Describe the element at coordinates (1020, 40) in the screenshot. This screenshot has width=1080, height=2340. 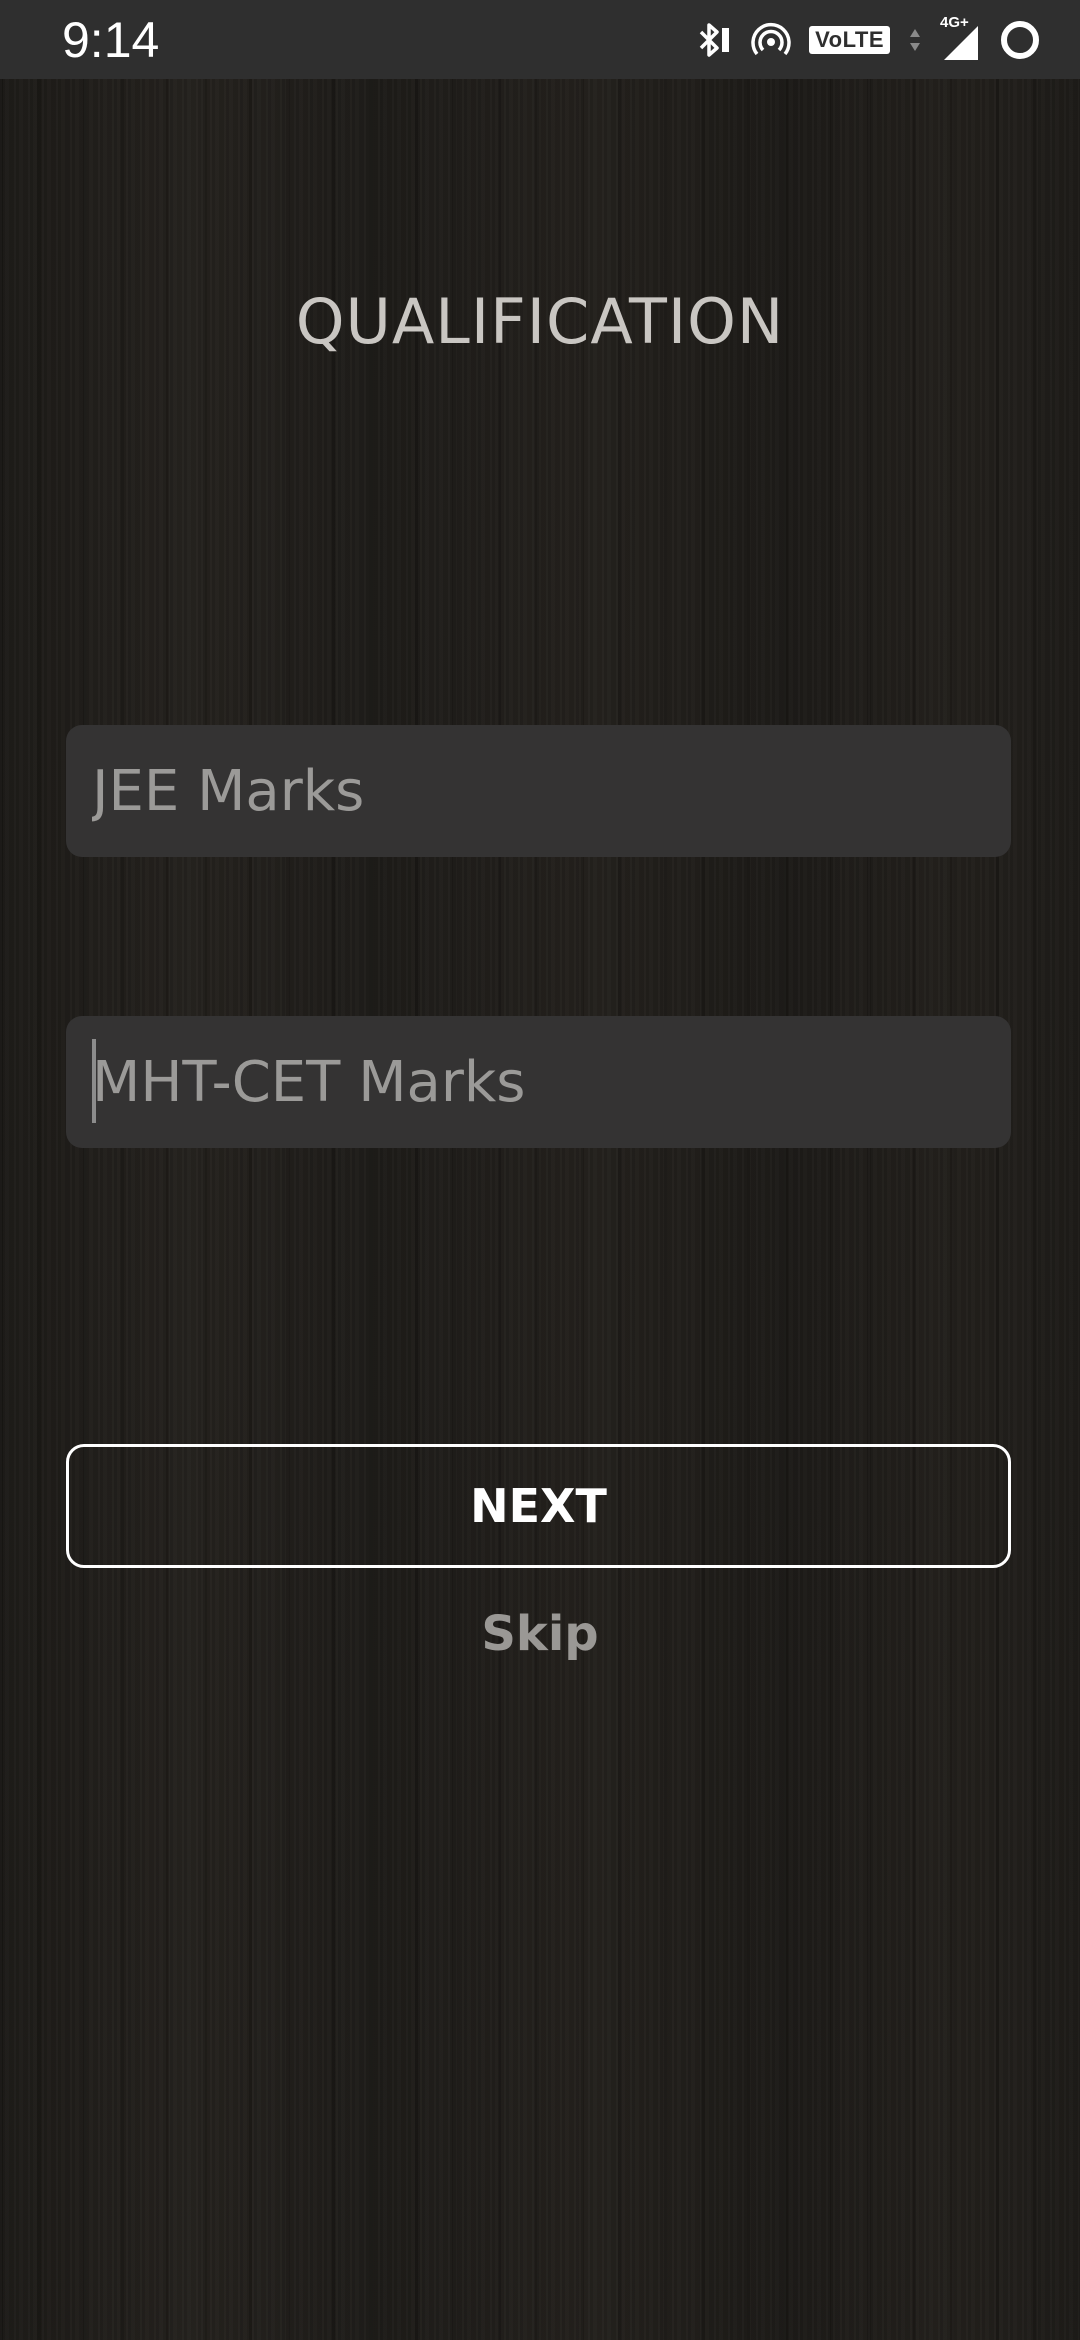
I see `battery-ring-icon` at that location.